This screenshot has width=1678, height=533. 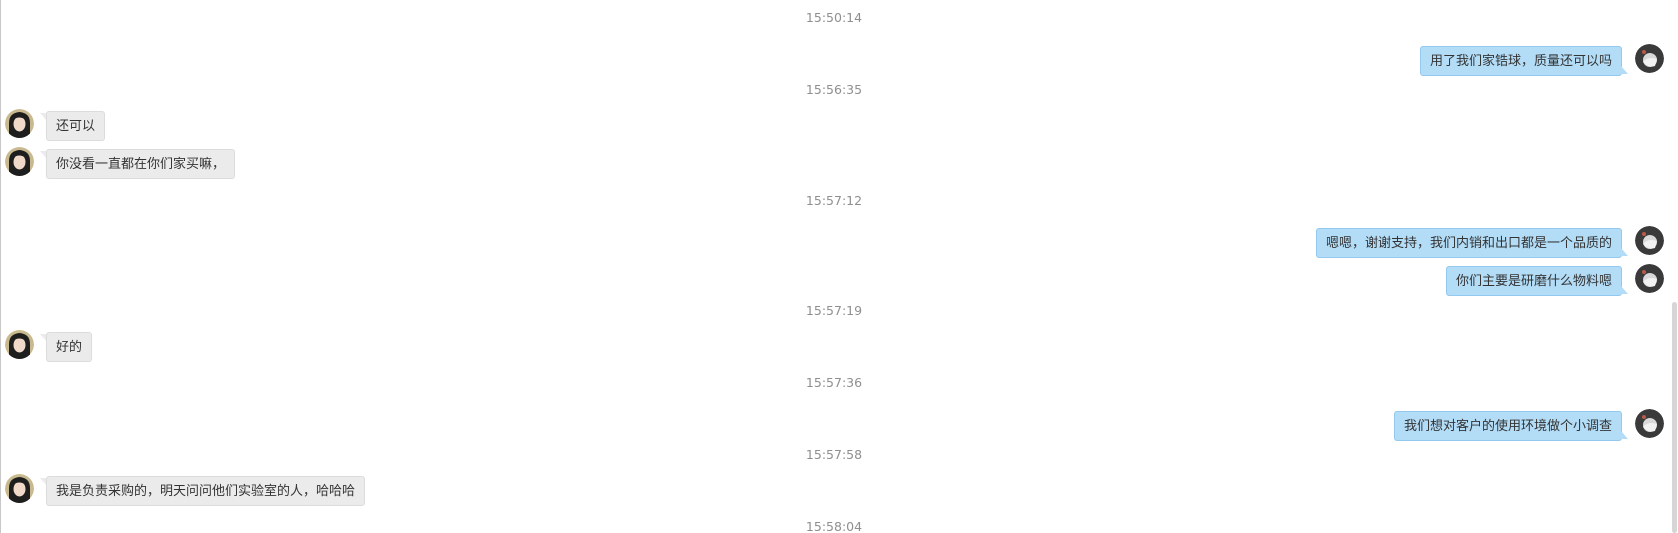 I want to click on message-timestamp: 15:57:58, so click(x=834, y=454).